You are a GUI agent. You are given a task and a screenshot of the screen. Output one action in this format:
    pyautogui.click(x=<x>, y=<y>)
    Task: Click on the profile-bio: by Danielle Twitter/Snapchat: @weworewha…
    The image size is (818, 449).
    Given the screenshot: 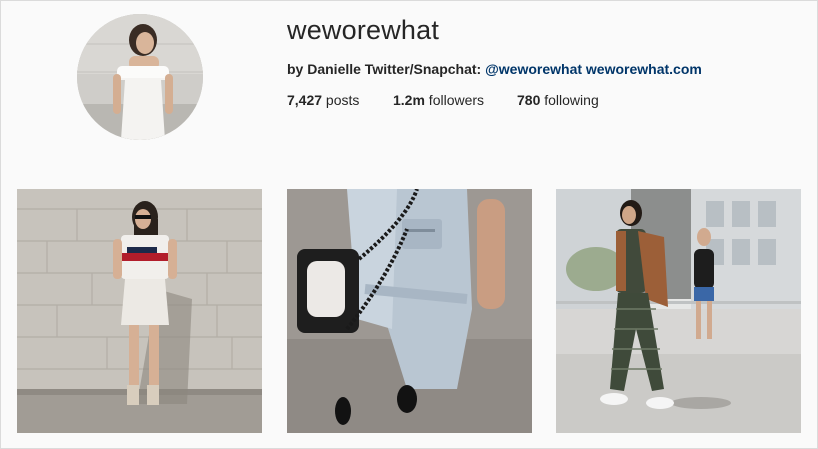 What is the action you would take?
    pyautogui.click(x=494, y=69)
    